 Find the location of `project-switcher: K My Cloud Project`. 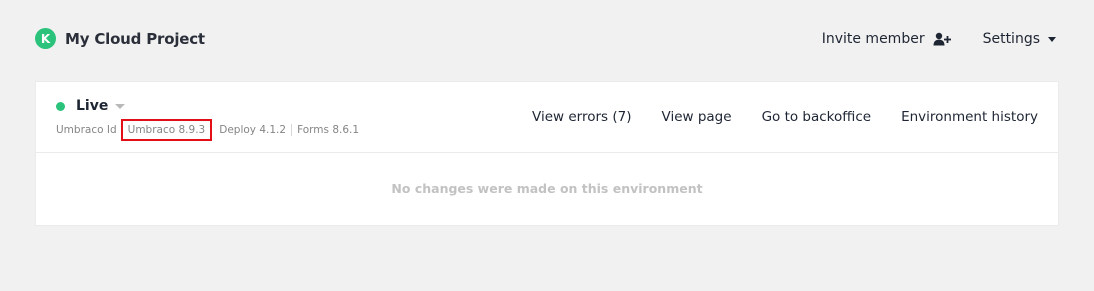

project-switcher: K My Cloud Project is located at coordinates (120, 38).